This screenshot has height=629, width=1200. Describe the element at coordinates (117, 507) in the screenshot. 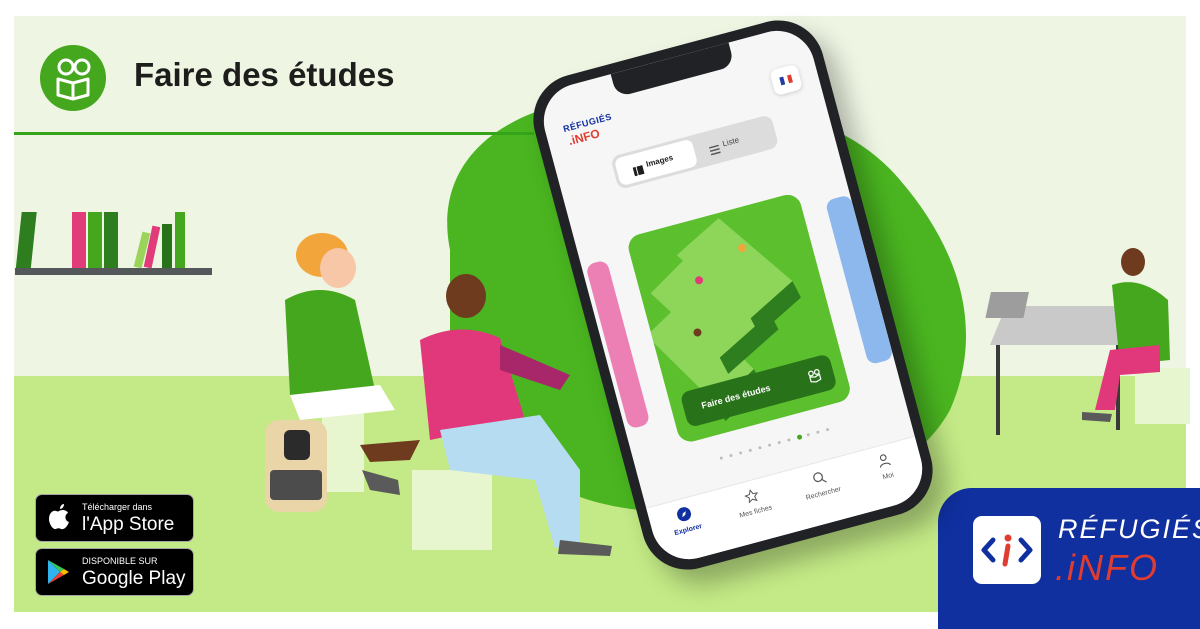

I see `app-store-small-label: Télécharger dans` at that location.